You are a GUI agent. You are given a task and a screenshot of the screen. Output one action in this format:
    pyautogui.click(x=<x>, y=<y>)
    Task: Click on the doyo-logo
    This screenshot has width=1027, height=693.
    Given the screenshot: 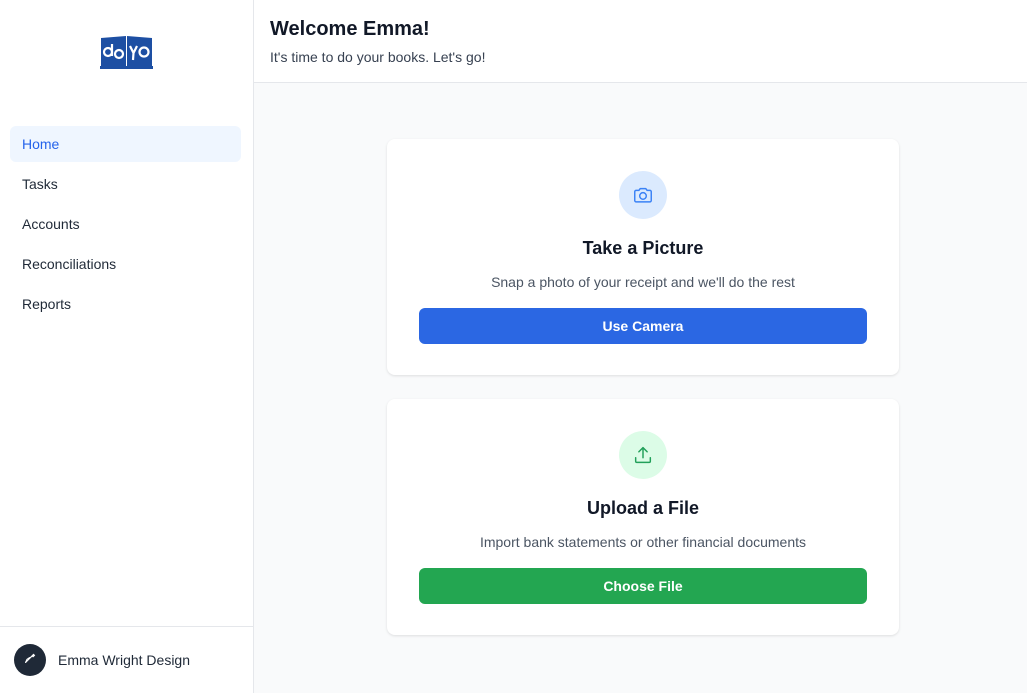 What is the action you would take?
    pyautogui.click(x=126, y=51)
    